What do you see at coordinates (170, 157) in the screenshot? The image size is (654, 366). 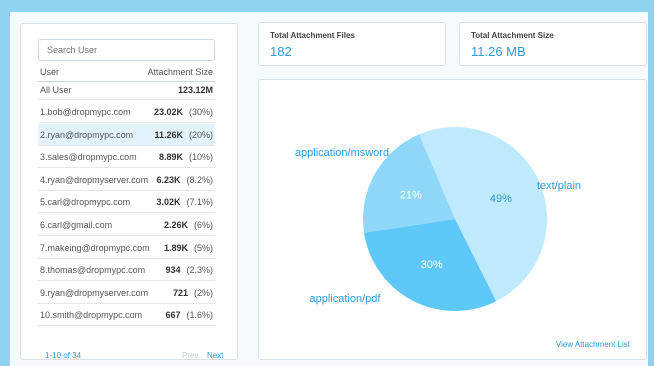 I see `row-size-value: 8.89K` at bounding box center [170, 157].